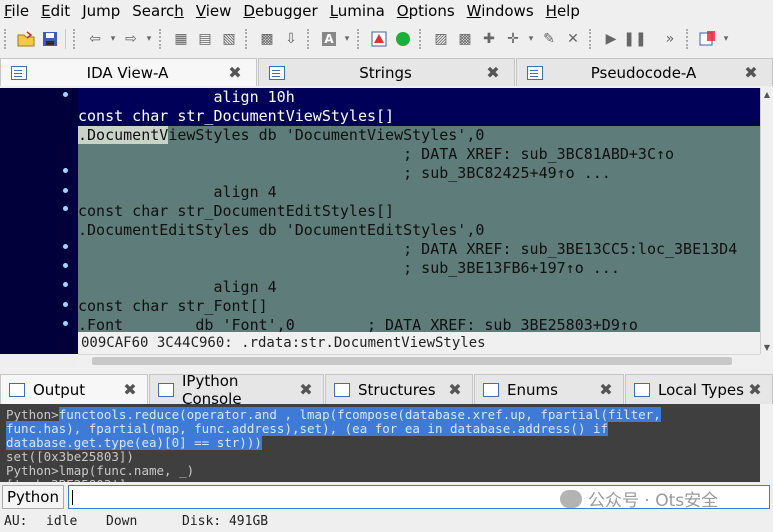  What do you see at coordinates (55, 11) in the screenshot?
I see `menu-item: Edit` at bounding box center [55, 11].